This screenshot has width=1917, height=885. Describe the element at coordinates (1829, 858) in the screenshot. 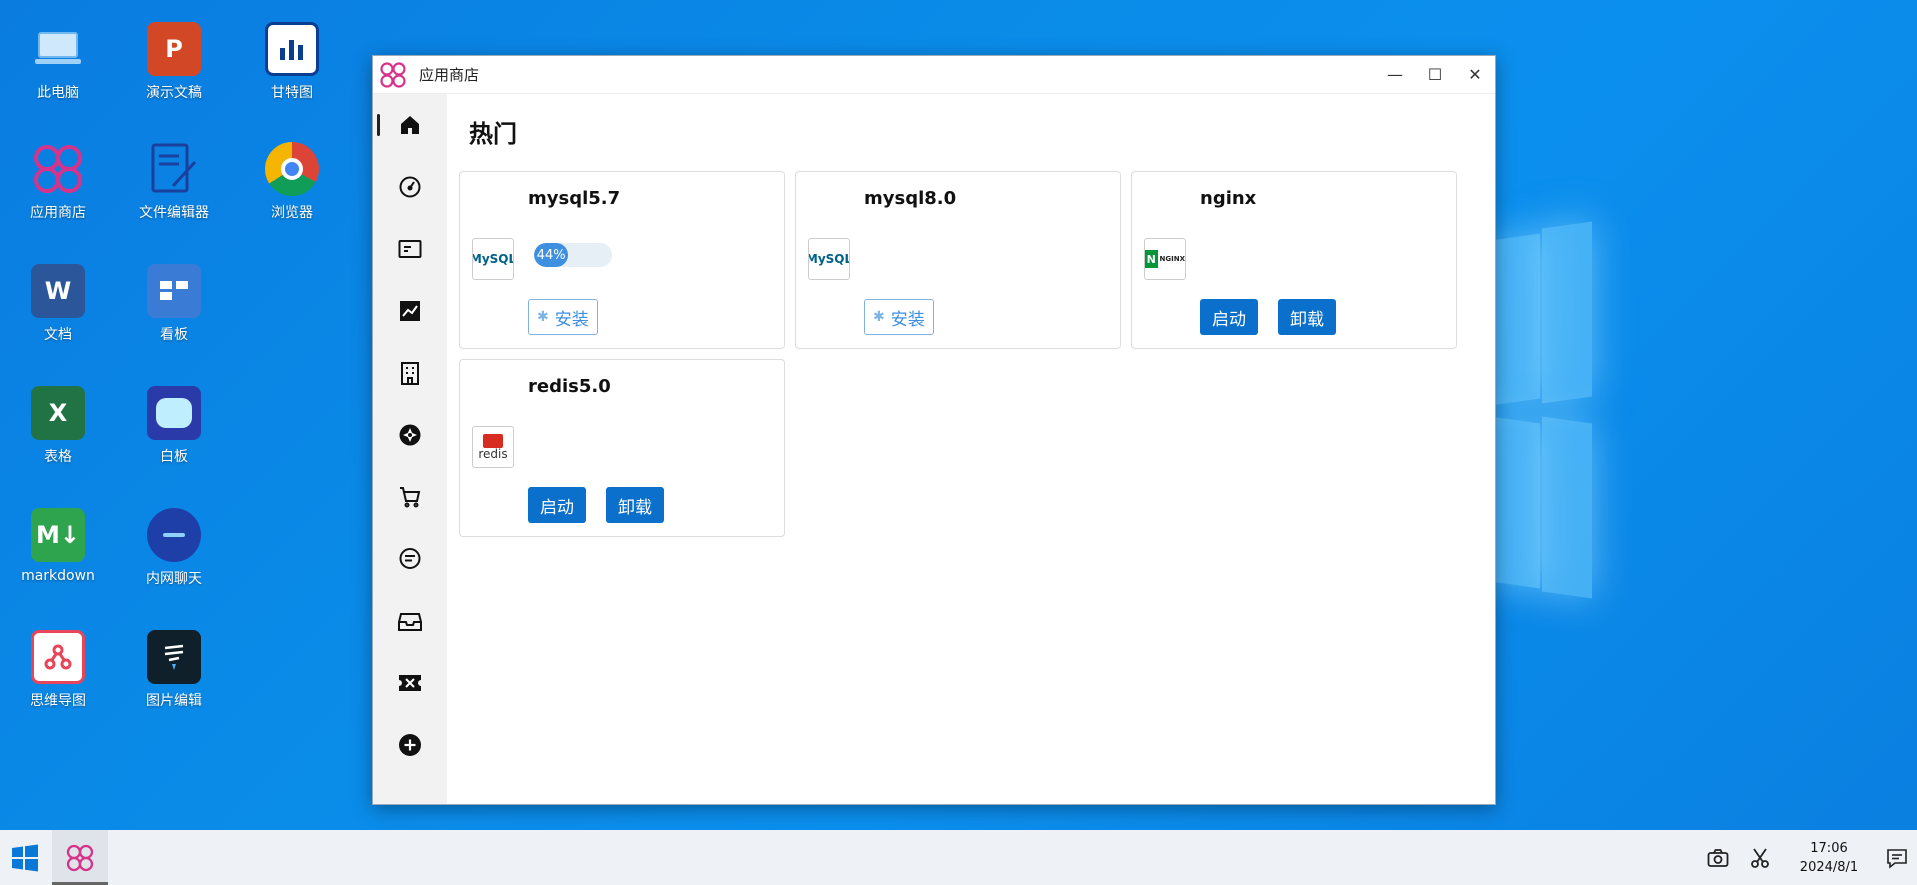

I see `clock: 17:06 2024/8/1` at that location.